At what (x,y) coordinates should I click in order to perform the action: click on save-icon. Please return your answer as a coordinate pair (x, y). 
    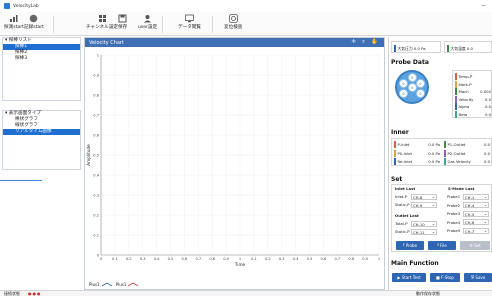
    Looking at the image, I should click on (122, 18).